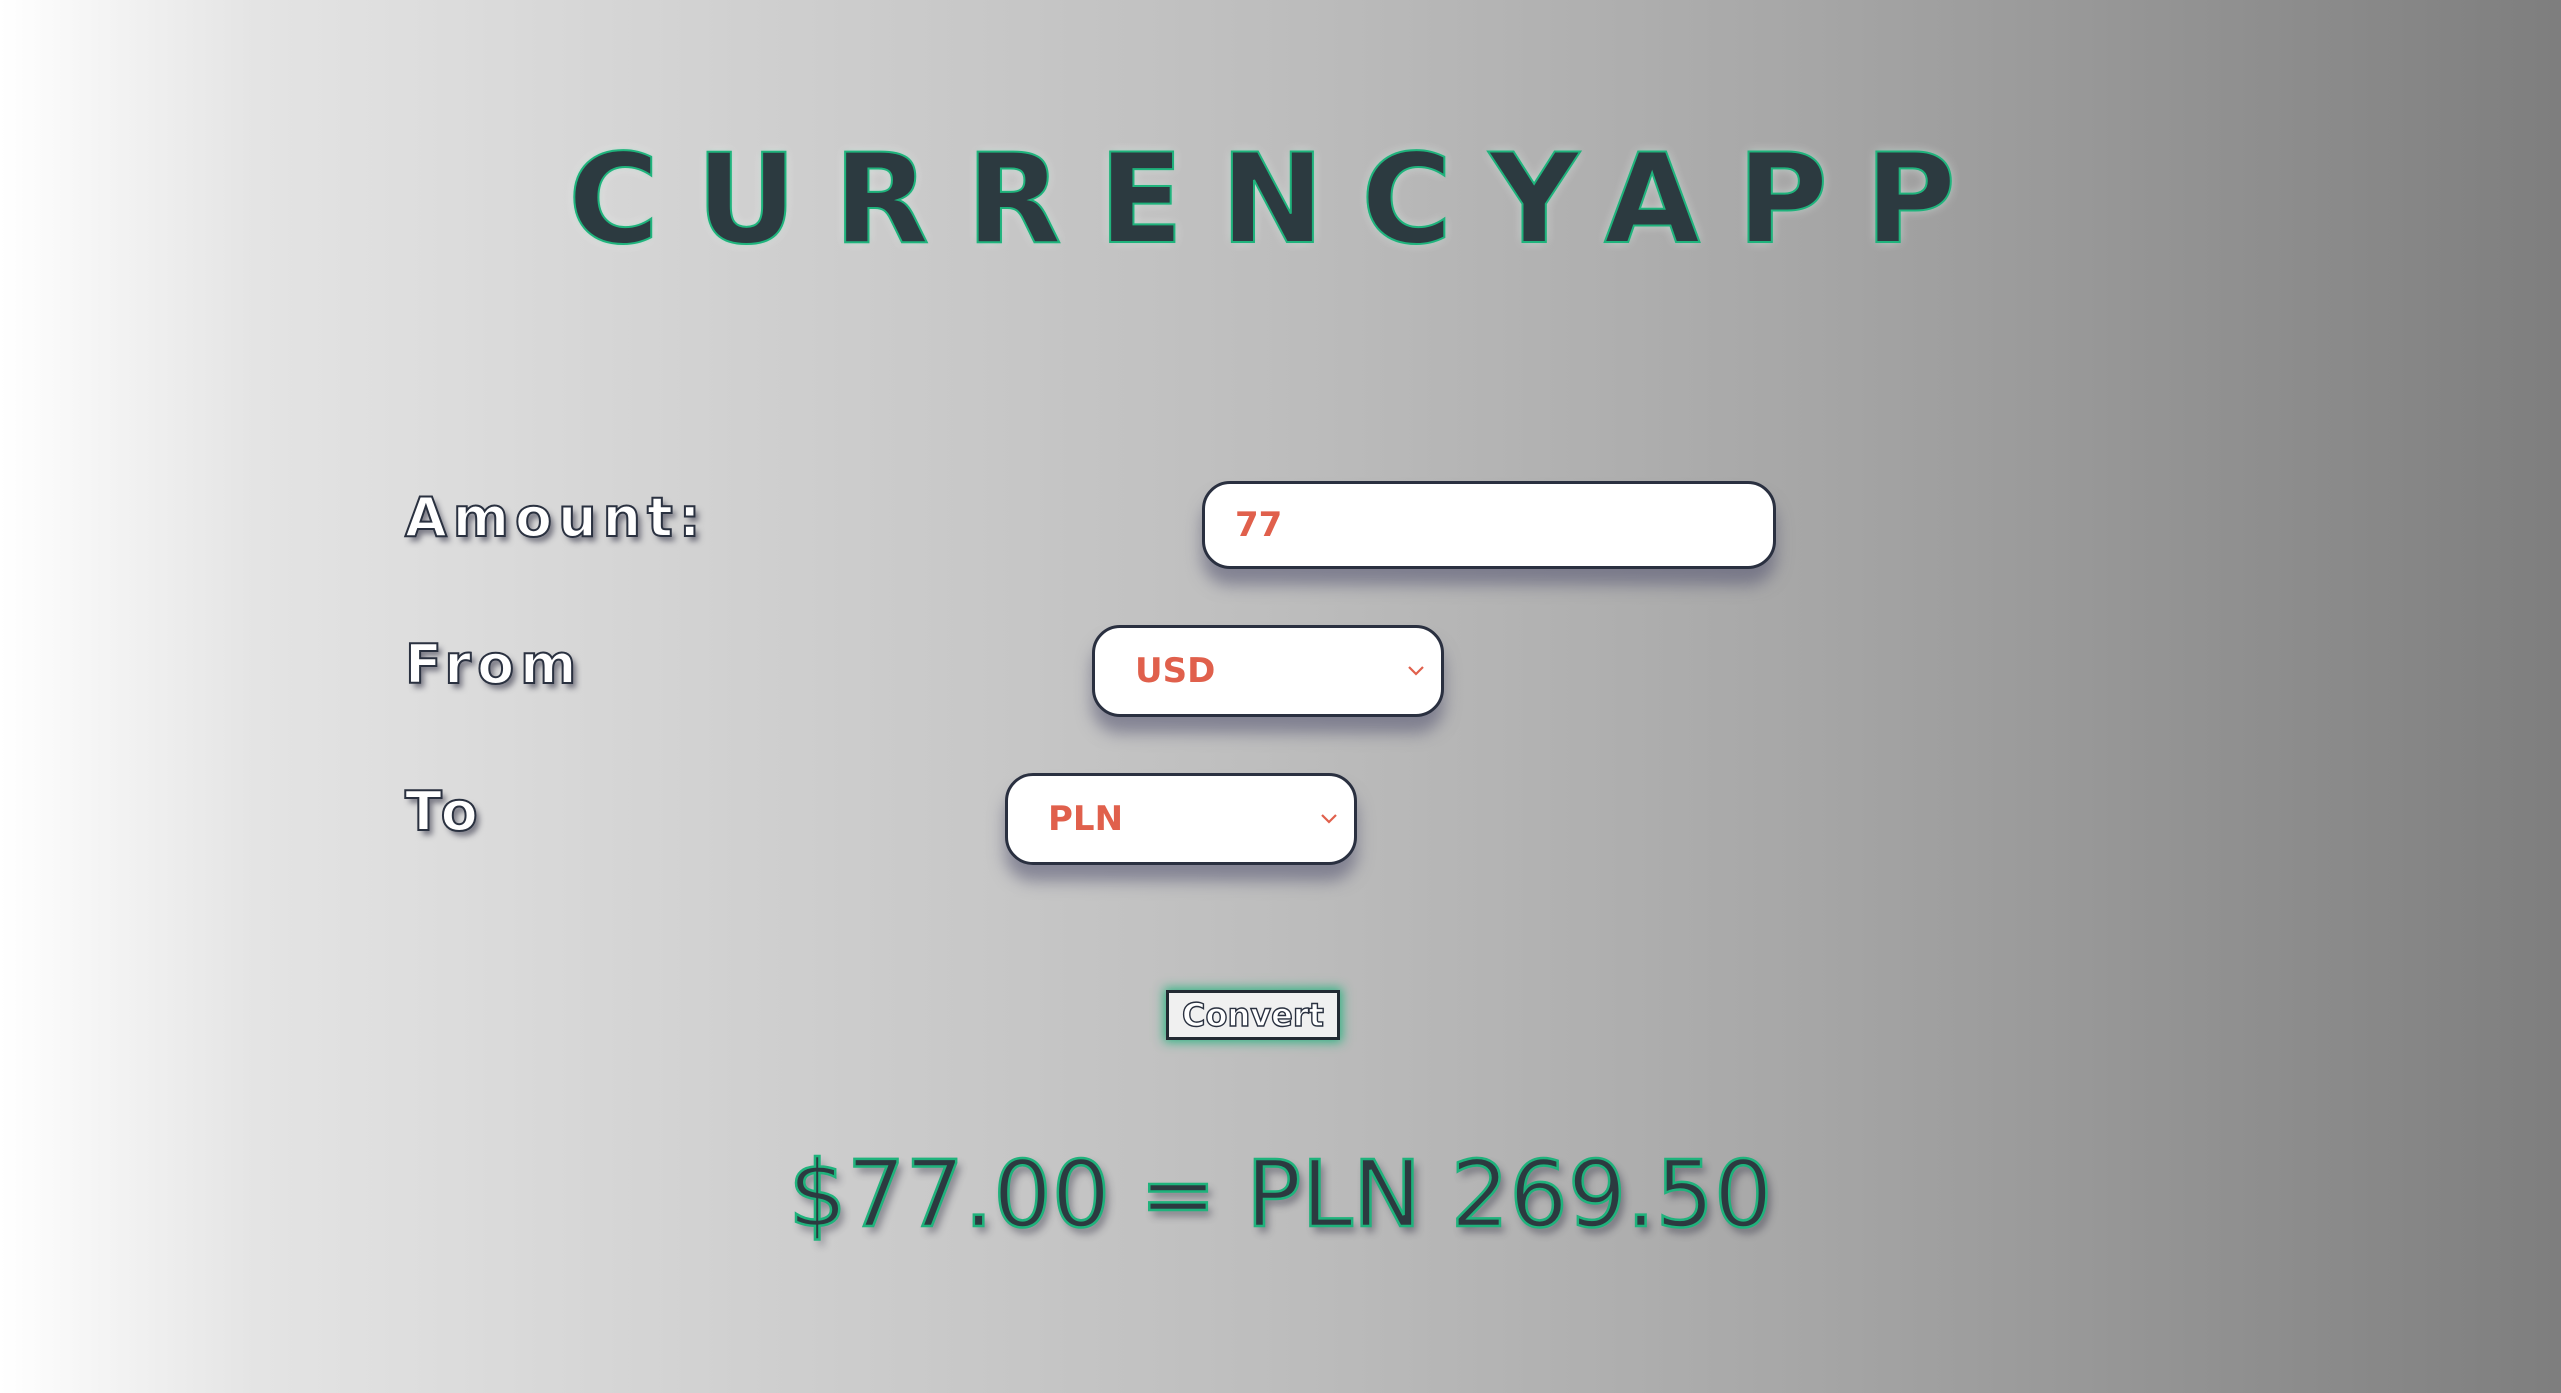  Describe the element at coordinates (1280, 200) in the screenshot. I see `app-title: CURRENCYAPP` at that location.